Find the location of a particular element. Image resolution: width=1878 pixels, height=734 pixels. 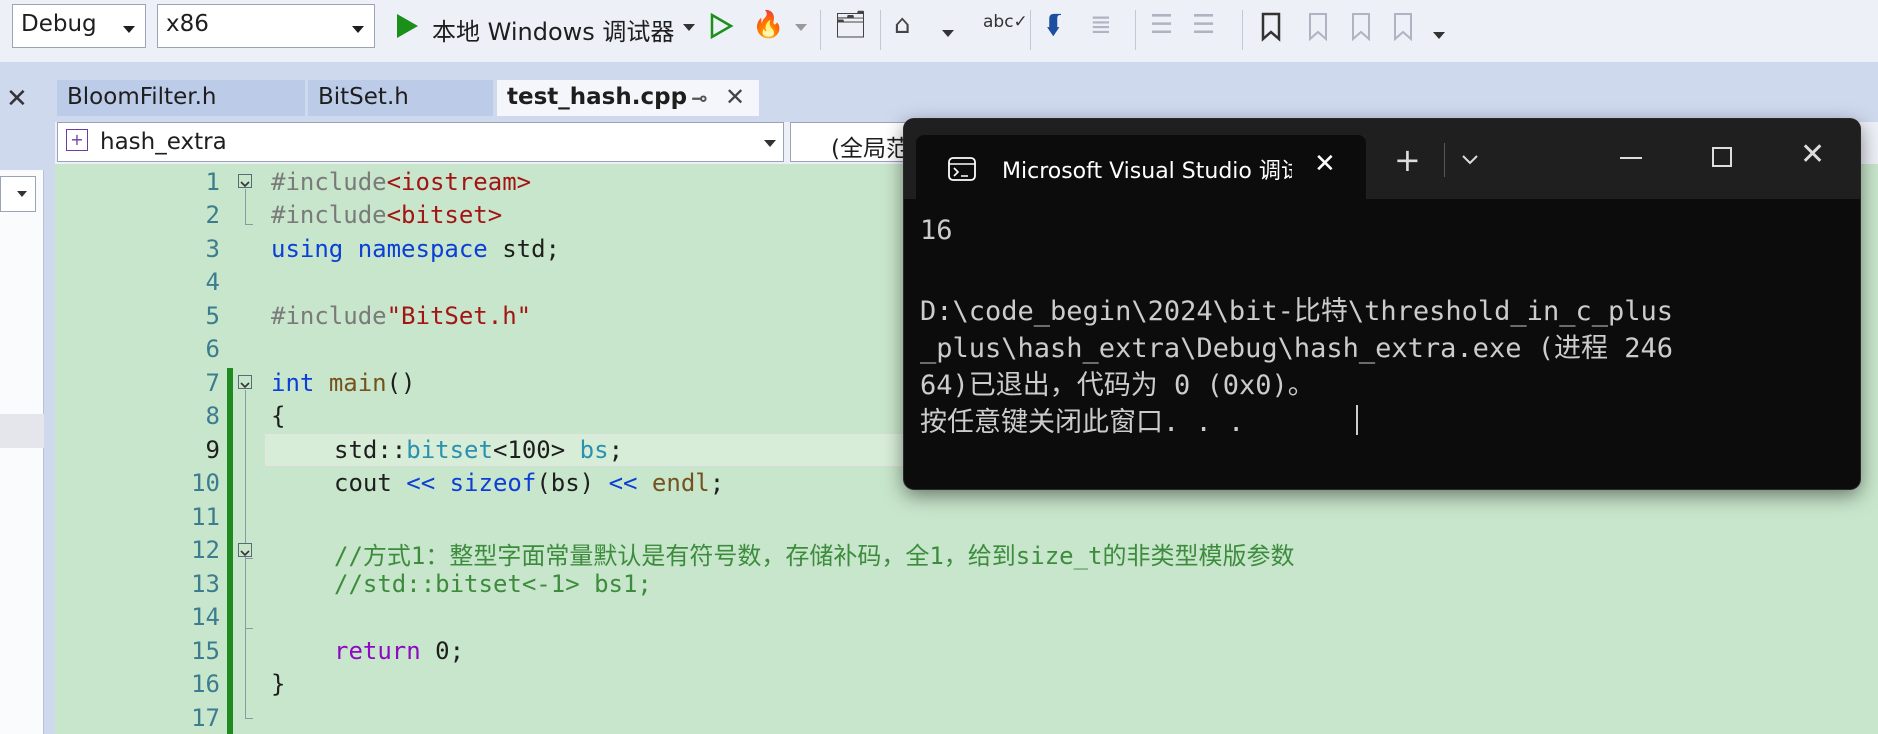

code-text: <100> is located at coordinates (536, 450).